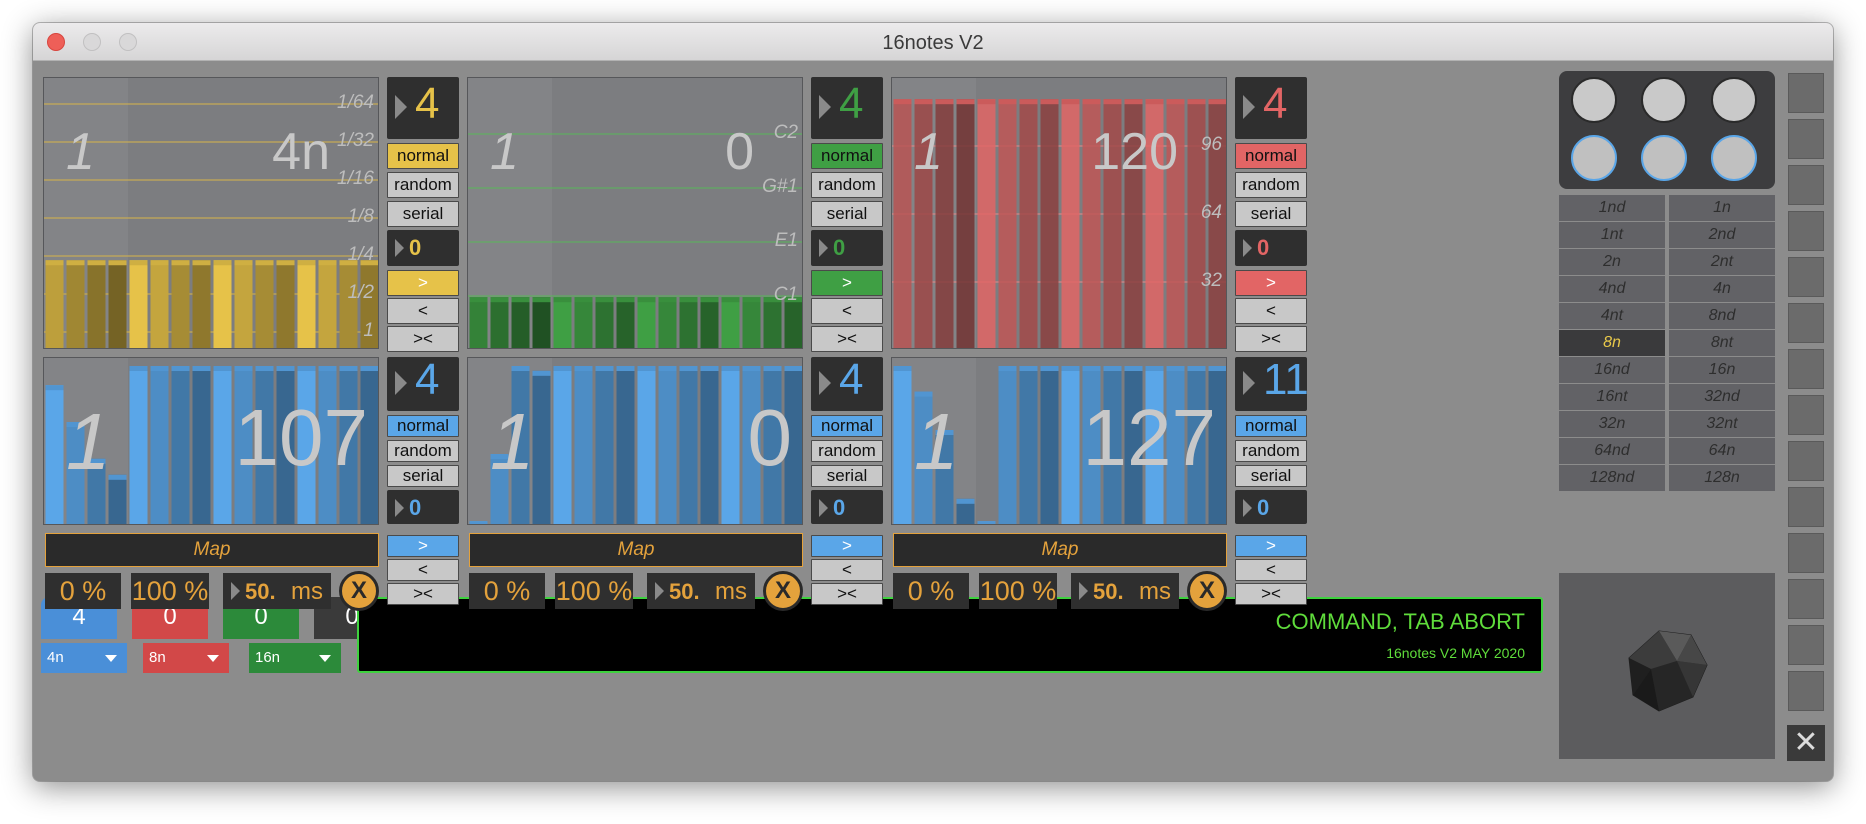 The image size is (1866, 824). Describe the element at coordinates (1722, 343) in the screenshot. I see `rate-button-8nt: 8nt` at that location.